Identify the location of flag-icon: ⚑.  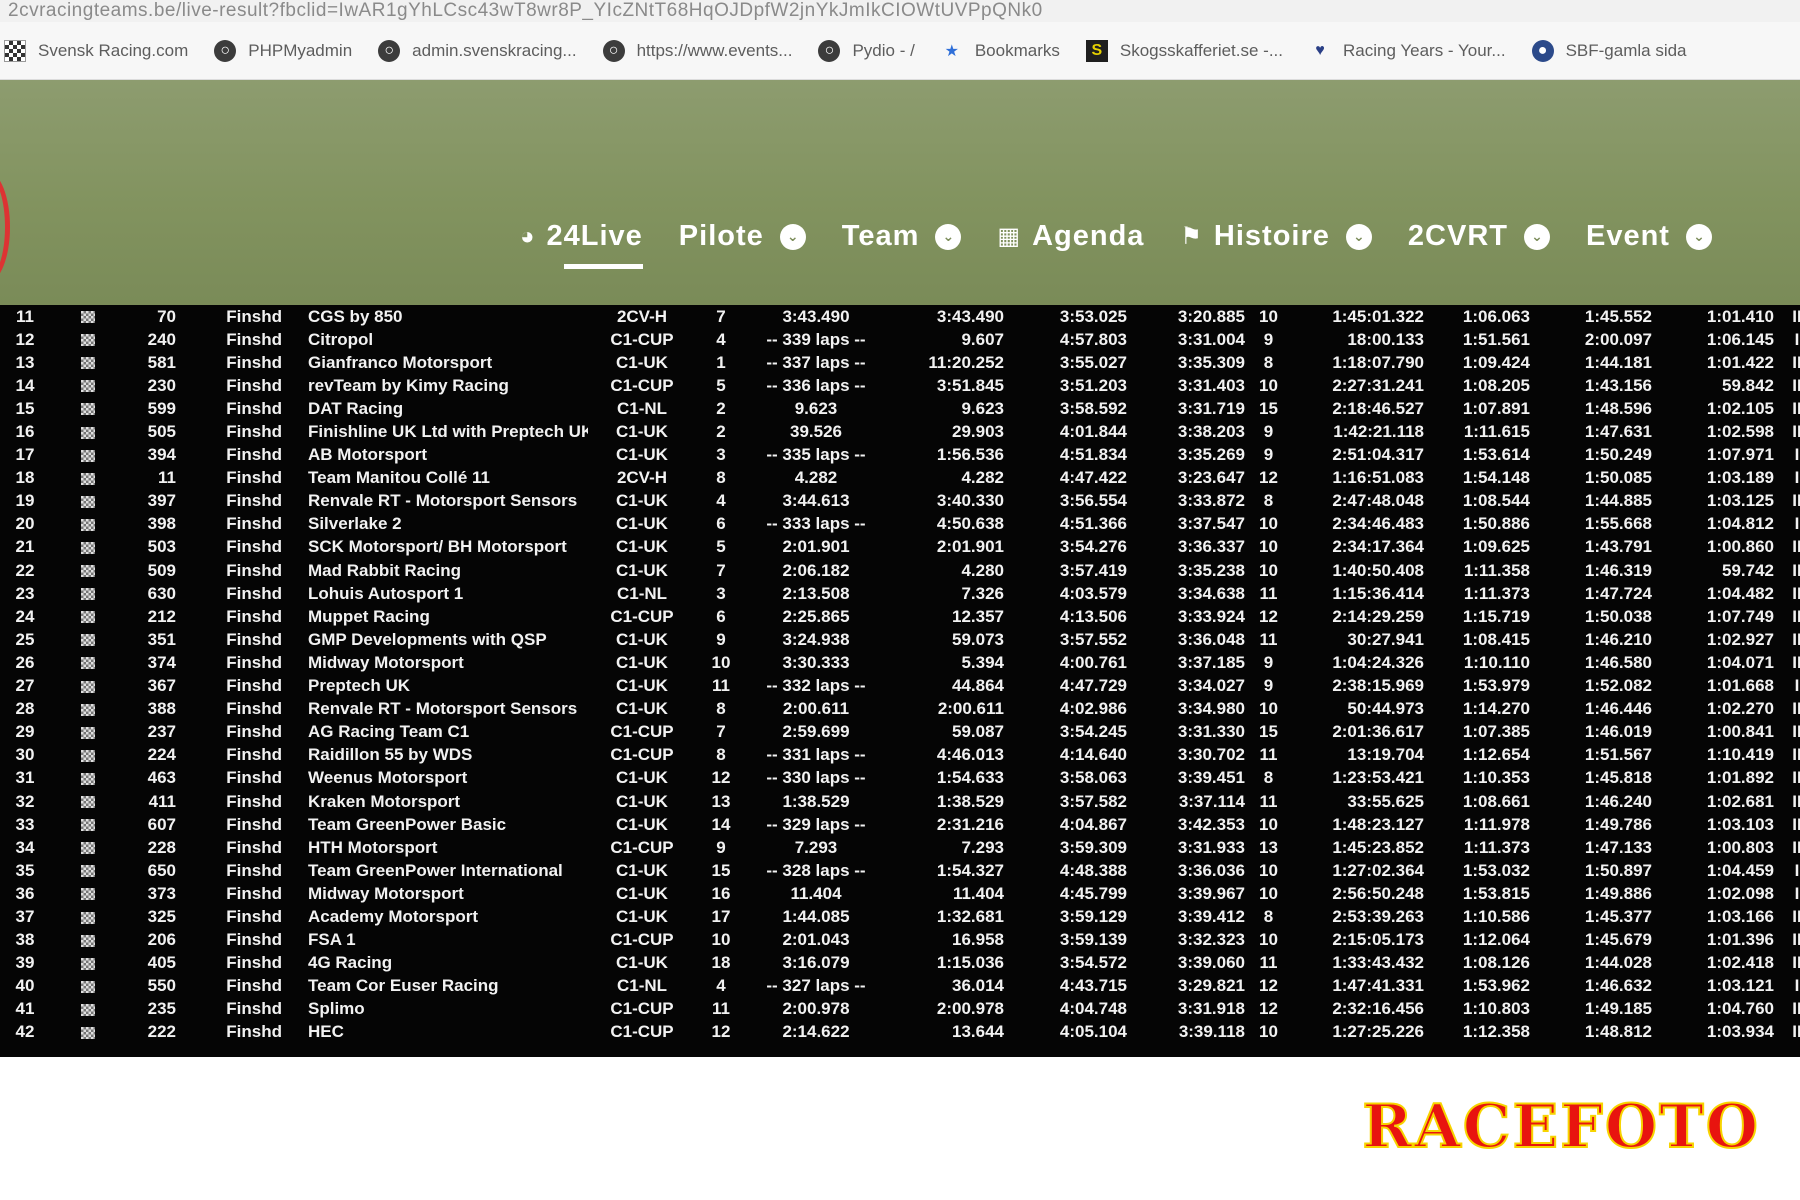
(1191, 236).